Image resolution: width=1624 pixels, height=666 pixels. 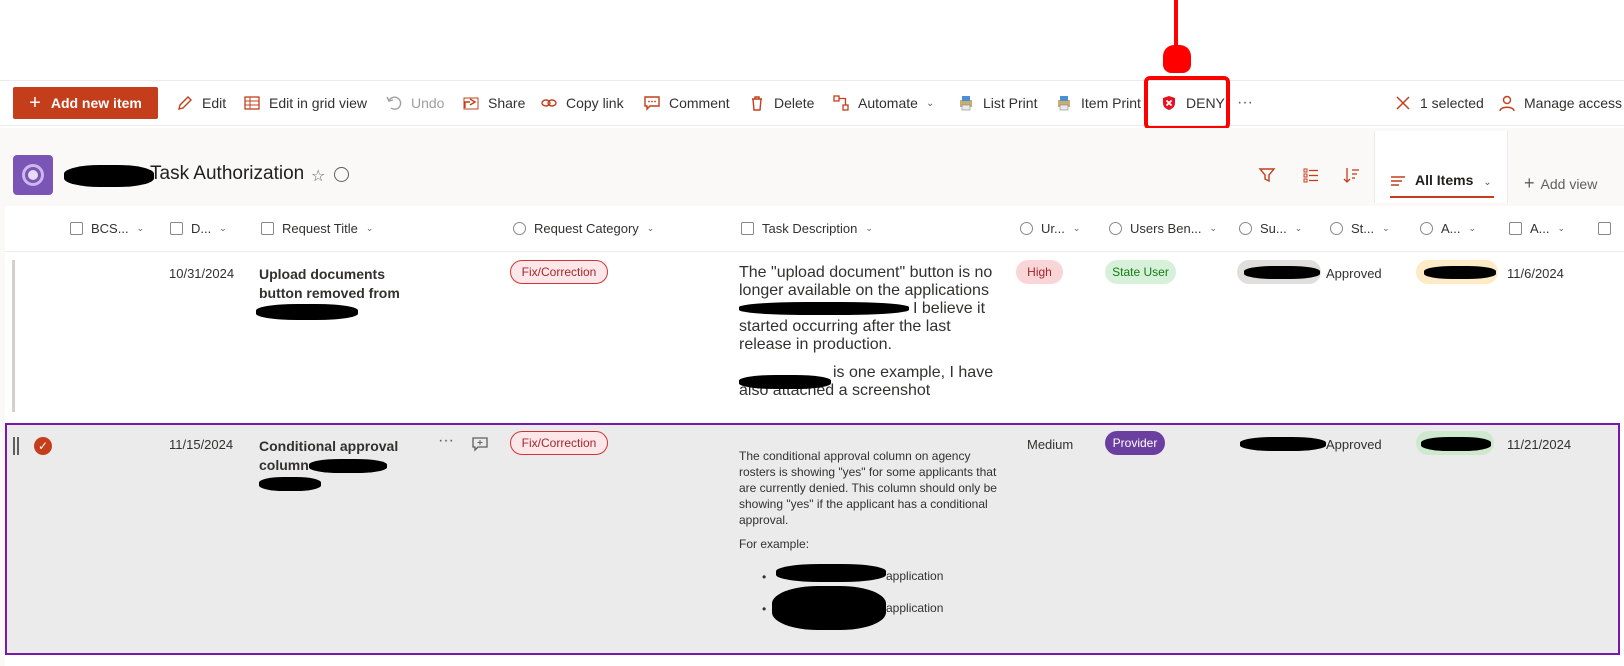 I want to click on printer-icon, so click(x=1064, y=103).